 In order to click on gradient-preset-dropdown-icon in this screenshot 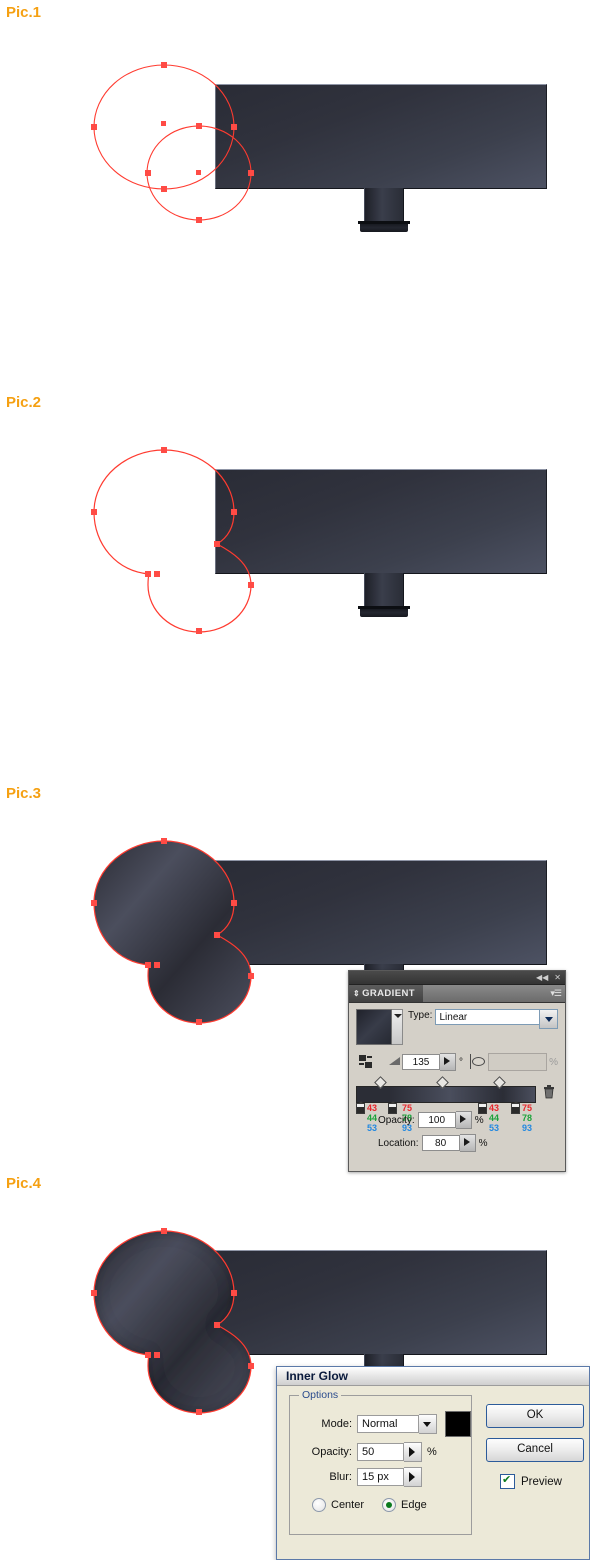, I will do `click(397, 1027)`.